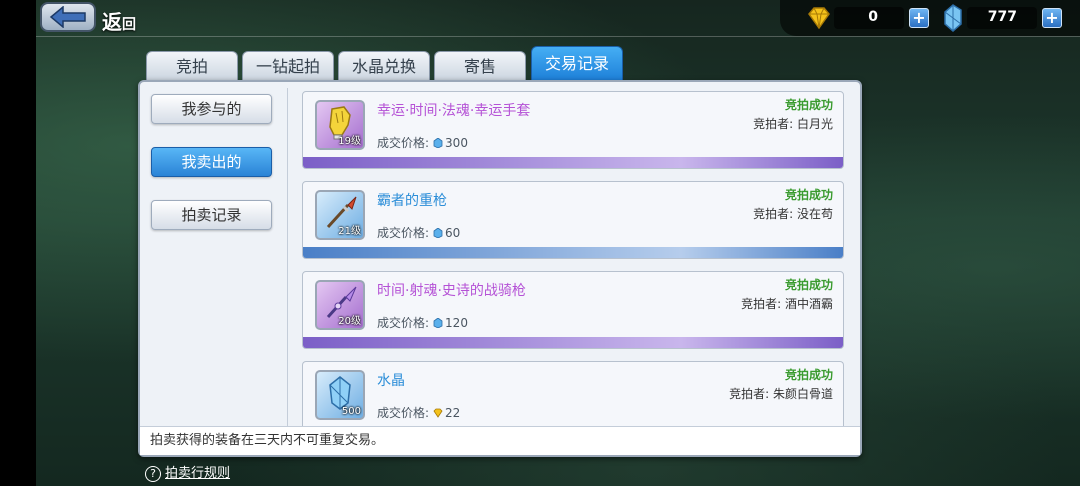  Describe the element at coordinates (340, 125) in the screenshot. I see `item-icon-frame: 19级` at that location.